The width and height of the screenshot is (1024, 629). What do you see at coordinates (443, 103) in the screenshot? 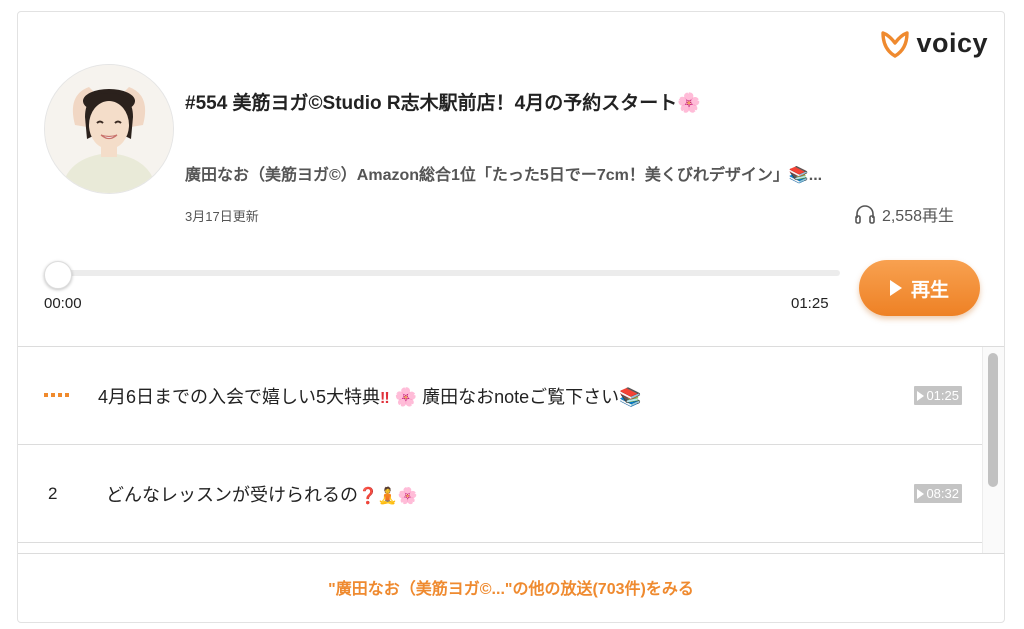
I see `episode-title: #554 美筋ヨガ©Studio R志木駅前店！4月の予約スタート🌸` at bounding box center [443, 103].